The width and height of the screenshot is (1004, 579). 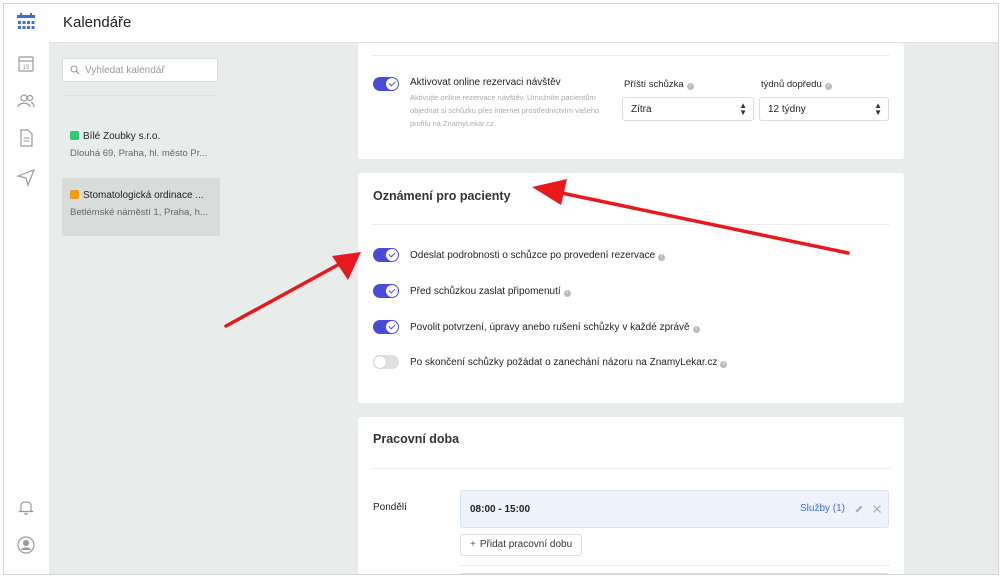 What do you see at coordinates (292, 290) in the screenshot?
I see `arrow-left-annotation` at bounding box center [292, 290].